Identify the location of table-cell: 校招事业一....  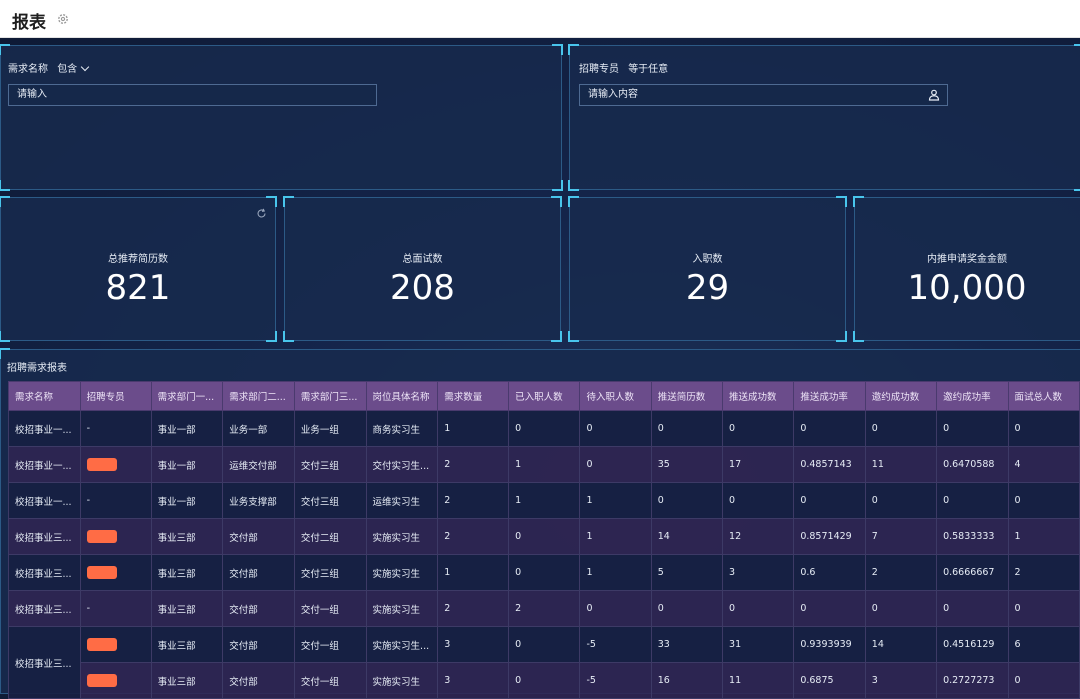
(44, 464).